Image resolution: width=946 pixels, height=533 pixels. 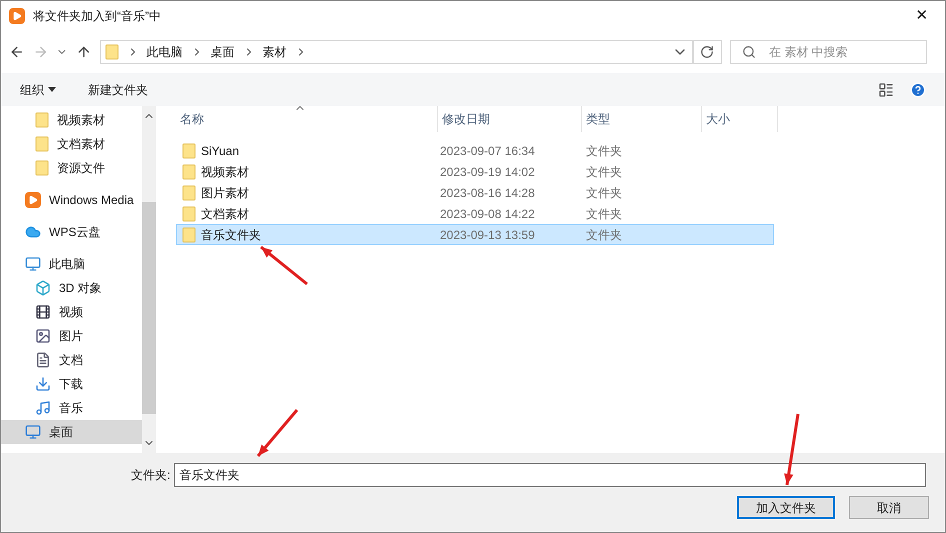 What do you see at coordinates (220, 151) in the screenshot?
I see `file-name: SiYuan` at bounding box center [220, 151].